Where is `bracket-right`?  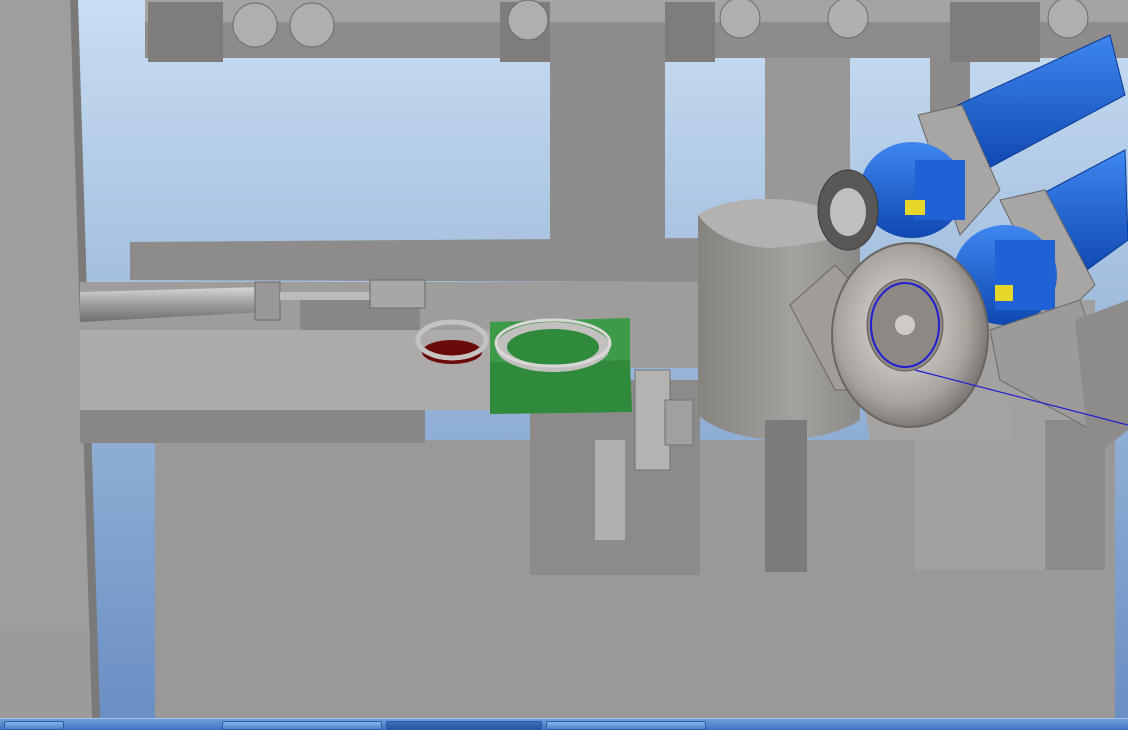 bracket-right is located at coordinates (679, 422).